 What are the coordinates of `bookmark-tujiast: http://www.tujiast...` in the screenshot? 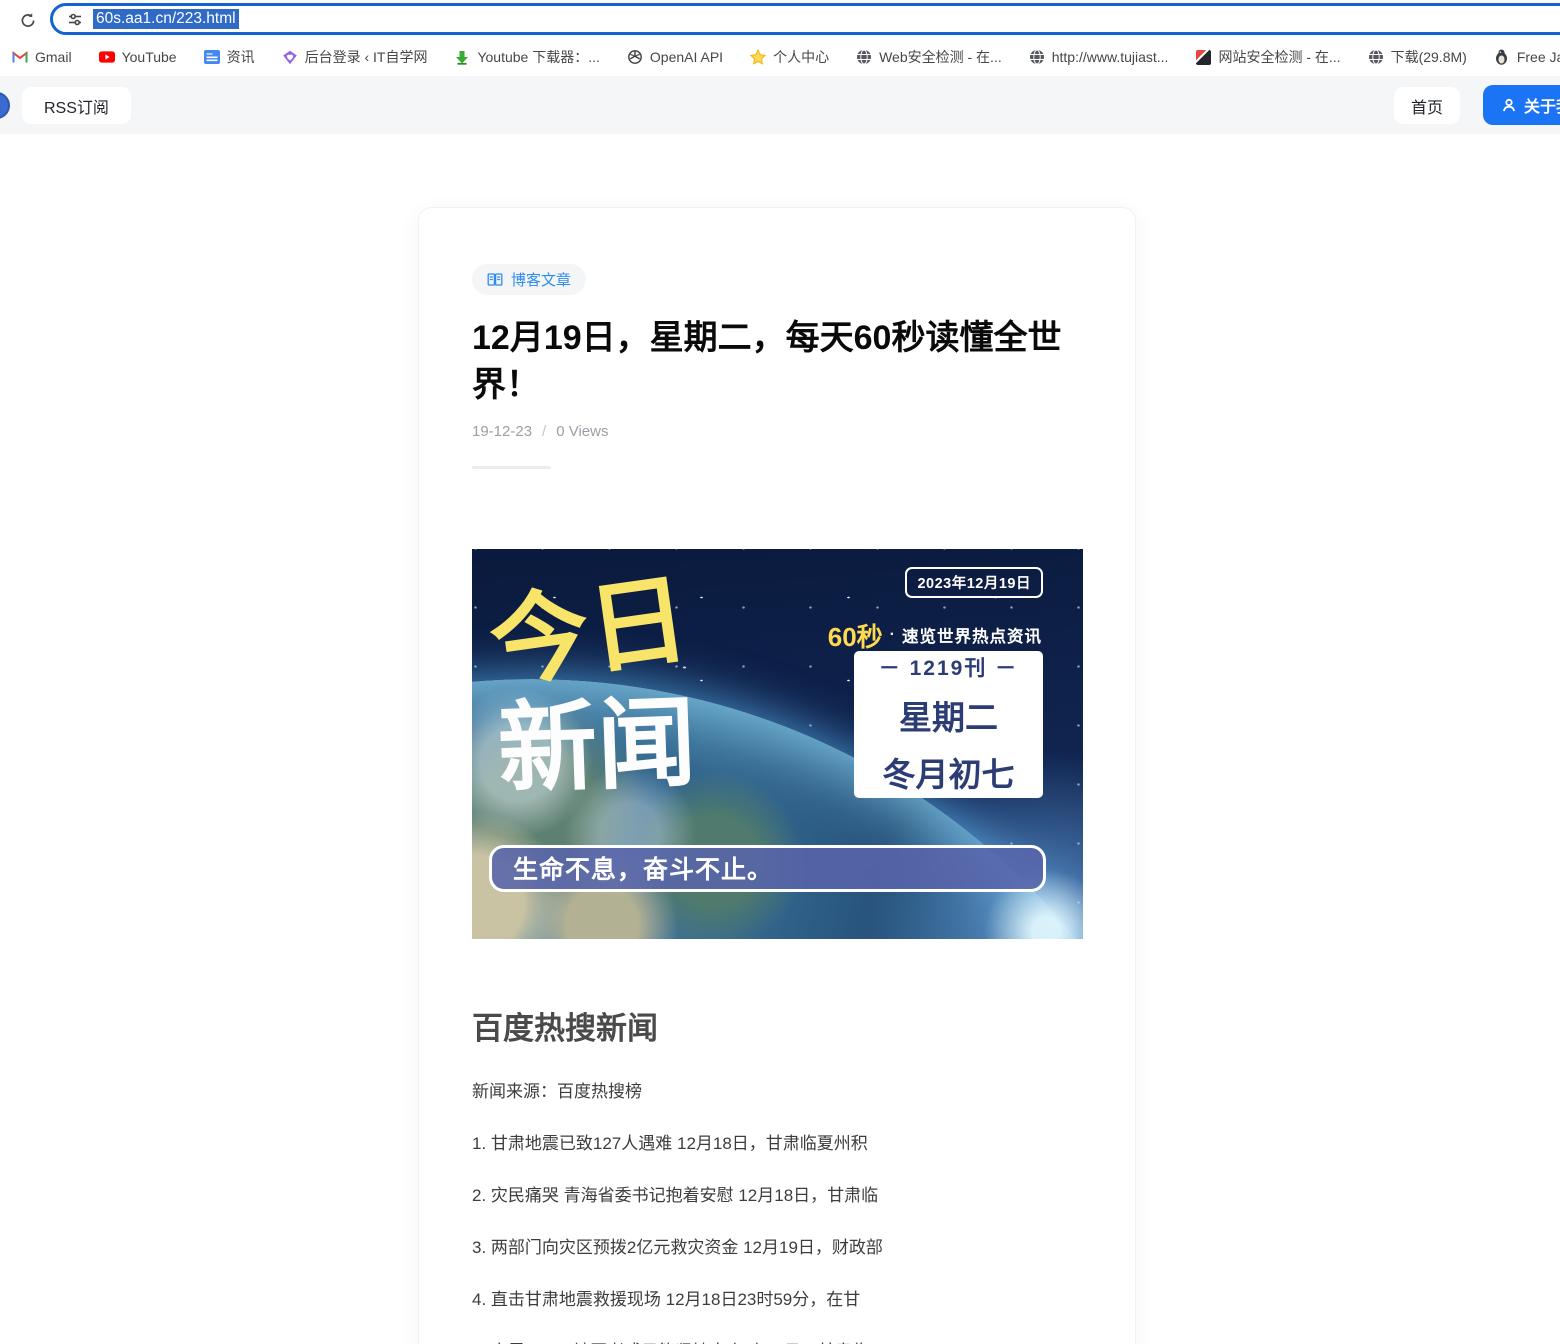 It's located at (1099, 57).